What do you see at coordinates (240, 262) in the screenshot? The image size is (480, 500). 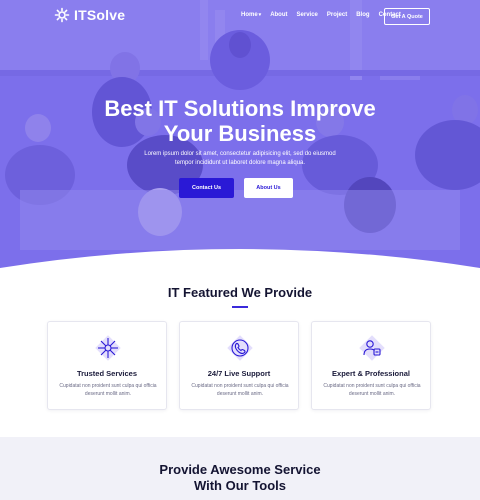 I see `hero-wave-divider` at bounding box center [240, 262].